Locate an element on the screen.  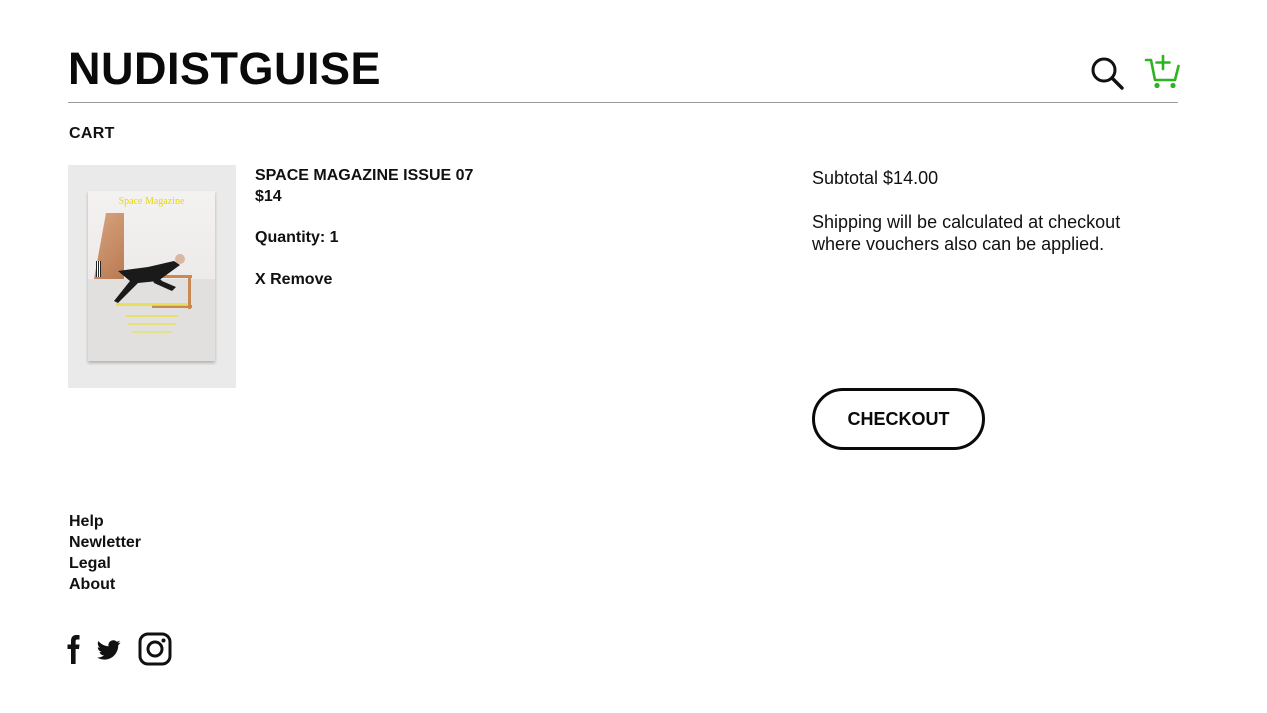
product-name: SPACE MAGAZINE ISSUE 07 is located at coordinates (364, 176).